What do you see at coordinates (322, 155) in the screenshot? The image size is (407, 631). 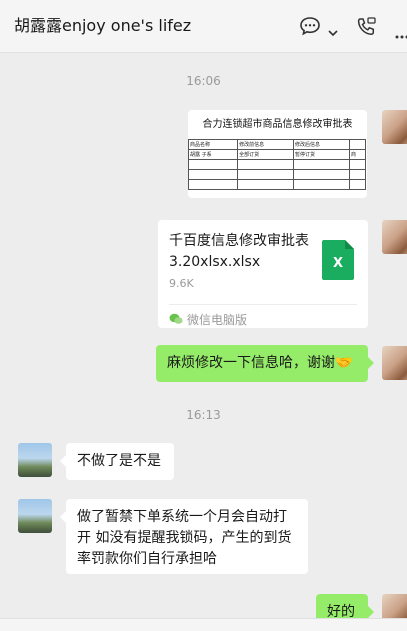 I see `doc-cell: 暂停订货` at bounding box center [322, 155].